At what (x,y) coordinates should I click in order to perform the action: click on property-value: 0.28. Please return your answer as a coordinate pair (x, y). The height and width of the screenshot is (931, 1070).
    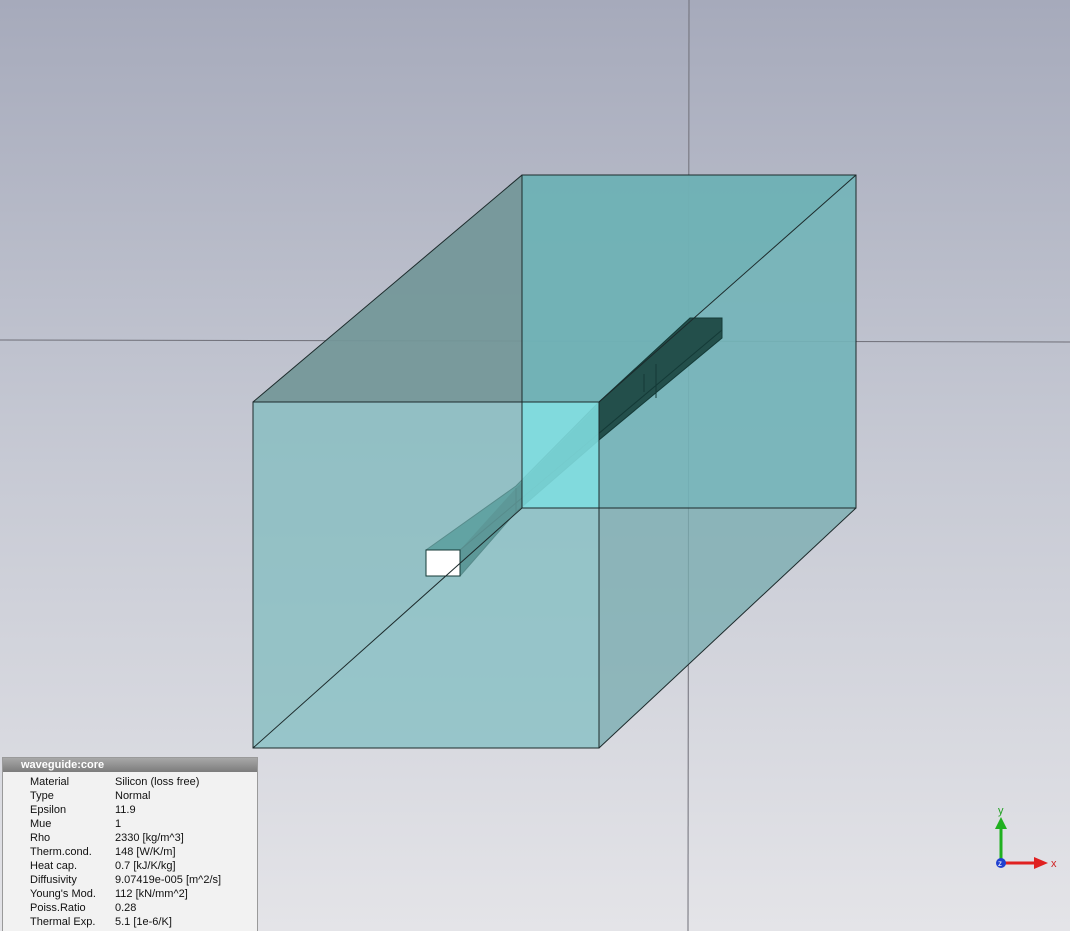
    Looking at the image, I should click on (126, 908).